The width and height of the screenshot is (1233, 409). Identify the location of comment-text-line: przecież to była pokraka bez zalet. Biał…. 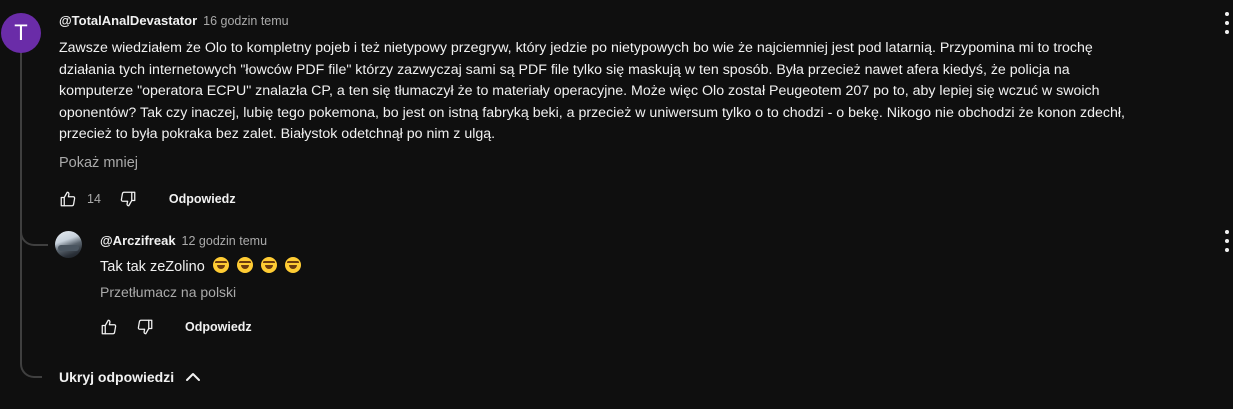
(277, 134).